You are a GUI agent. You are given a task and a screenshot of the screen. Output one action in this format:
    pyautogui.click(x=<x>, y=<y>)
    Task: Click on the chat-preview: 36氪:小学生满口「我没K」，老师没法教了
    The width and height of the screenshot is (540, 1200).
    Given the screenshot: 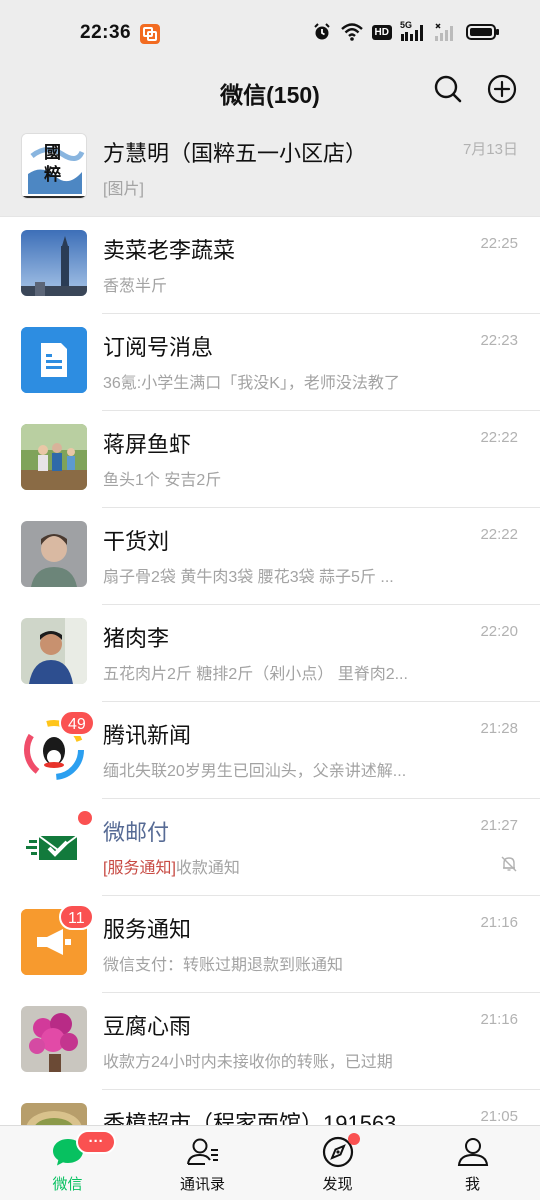 What is the action you would take?
    pyautogui.click(x=251, y=383)
    